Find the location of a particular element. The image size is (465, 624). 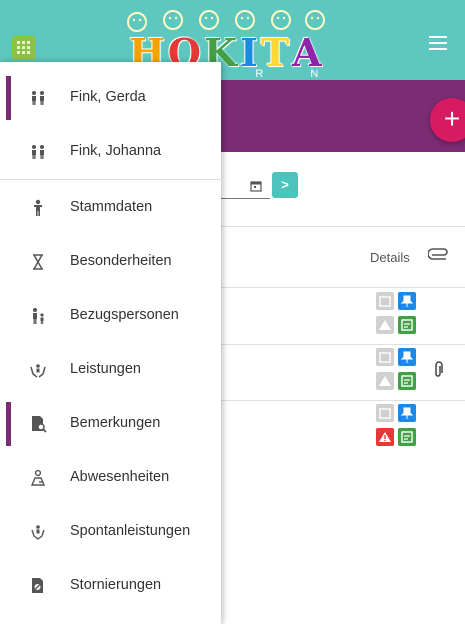

drawer-item-abwesenheiten: Abwesenheiten is located at coordinates (110, 478).